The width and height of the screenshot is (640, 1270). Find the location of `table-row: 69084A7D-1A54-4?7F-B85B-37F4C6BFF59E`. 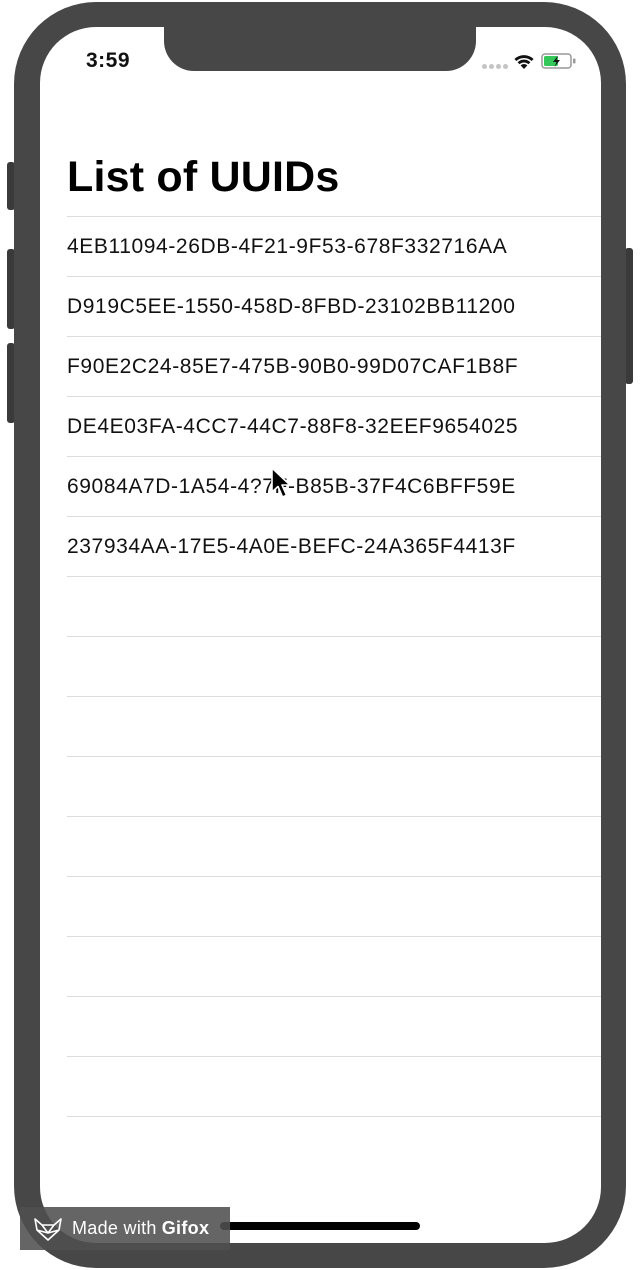

table-row: 69084A7D-1A54-4?7F-B85B-37F4C6BFF59E is located at coordinates (334, 486).